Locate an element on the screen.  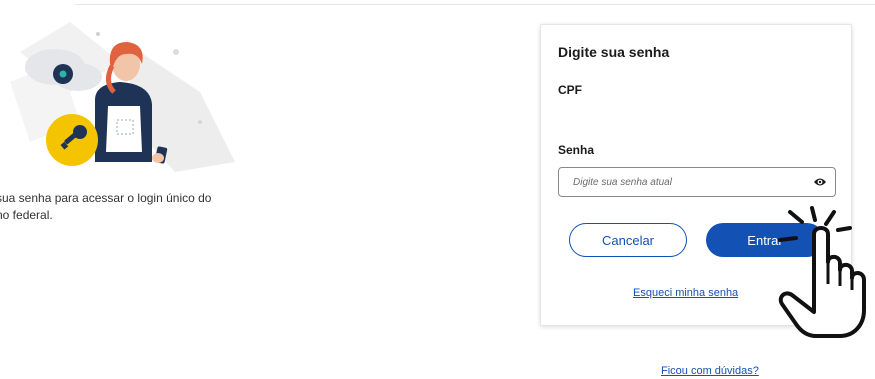
intro-line-1: sua senha para acessar o login único do is located at coordinates (106, 198).